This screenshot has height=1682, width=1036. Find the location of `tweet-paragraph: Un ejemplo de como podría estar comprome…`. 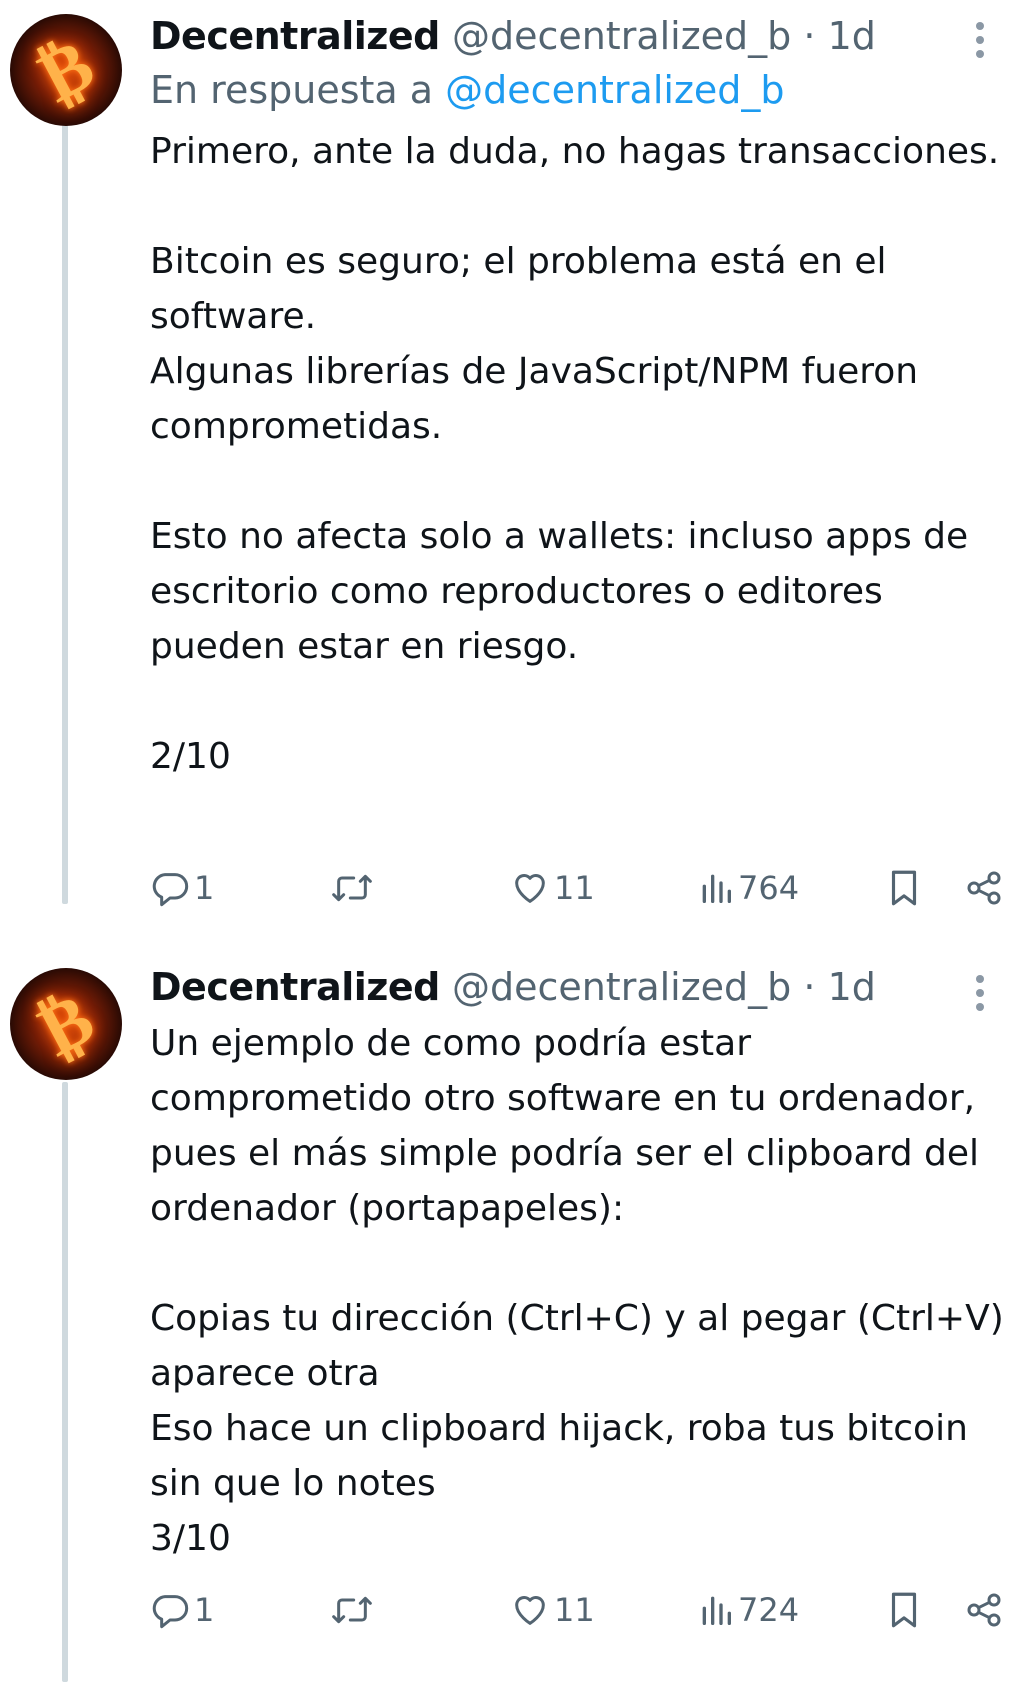

tweet-paragraph: Un ejemplo de como podría estar comprome… is located at coordinates (565, 1126).